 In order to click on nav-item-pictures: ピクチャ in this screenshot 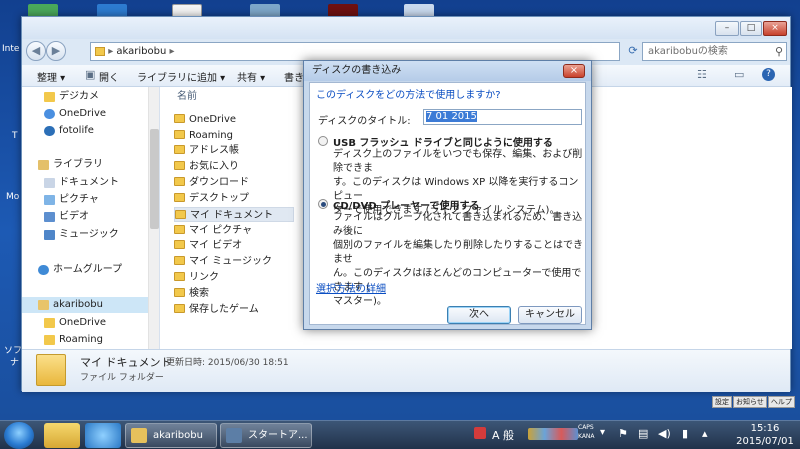, I will do `click(90, 200)`.